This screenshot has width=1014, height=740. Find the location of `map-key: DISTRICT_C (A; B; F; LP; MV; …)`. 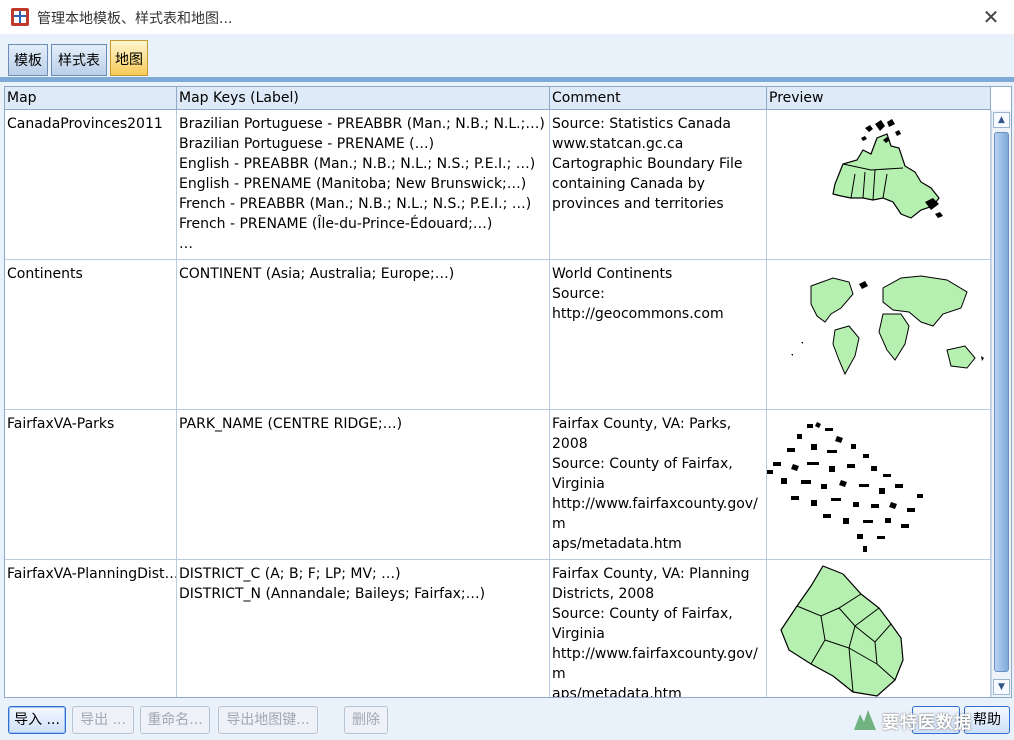

map-key: DISTRICT_C (A; B; F; LP; MV; …) is located at coordinates (290, 574).